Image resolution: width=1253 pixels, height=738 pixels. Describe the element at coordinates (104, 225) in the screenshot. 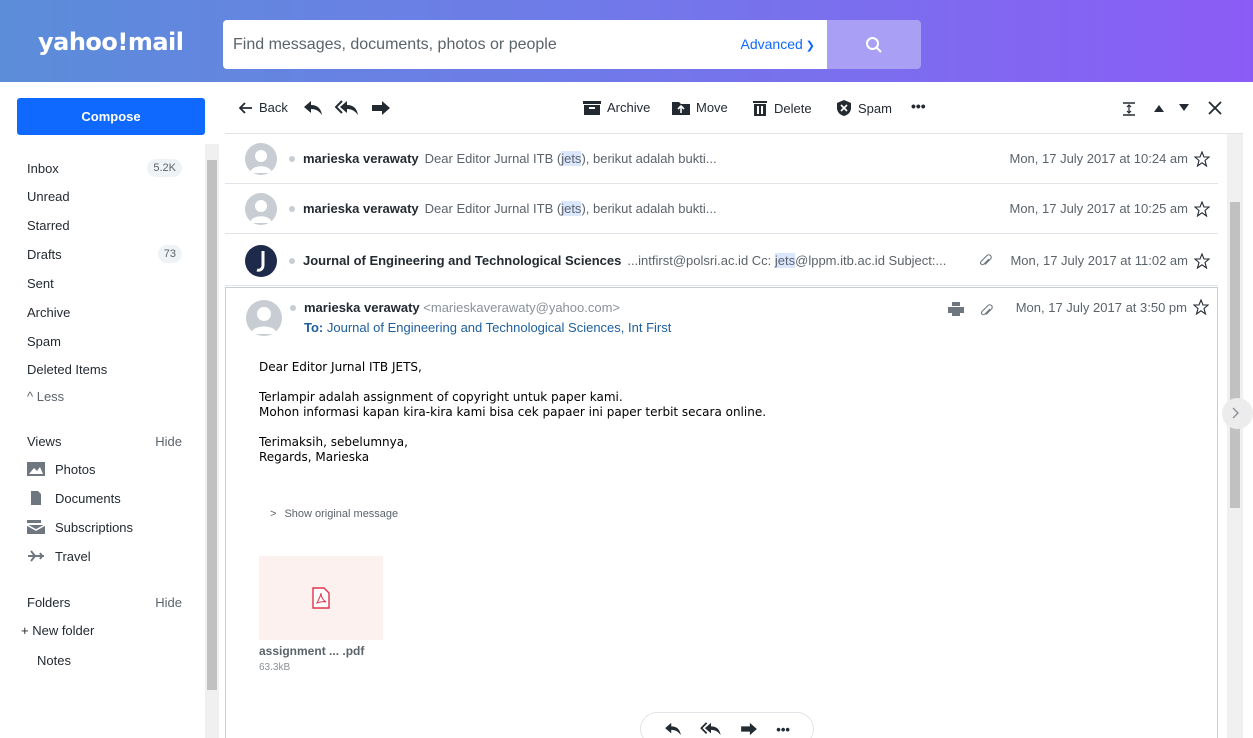

I see `sidebar-item-starred: Starred` at that location.